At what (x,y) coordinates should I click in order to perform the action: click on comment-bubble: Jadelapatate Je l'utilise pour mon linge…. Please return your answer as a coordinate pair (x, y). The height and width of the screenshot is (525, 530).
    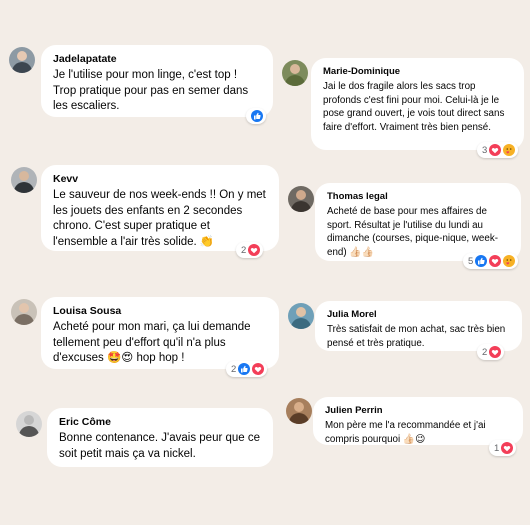
    Looking at the image, I should click on (157, 81).